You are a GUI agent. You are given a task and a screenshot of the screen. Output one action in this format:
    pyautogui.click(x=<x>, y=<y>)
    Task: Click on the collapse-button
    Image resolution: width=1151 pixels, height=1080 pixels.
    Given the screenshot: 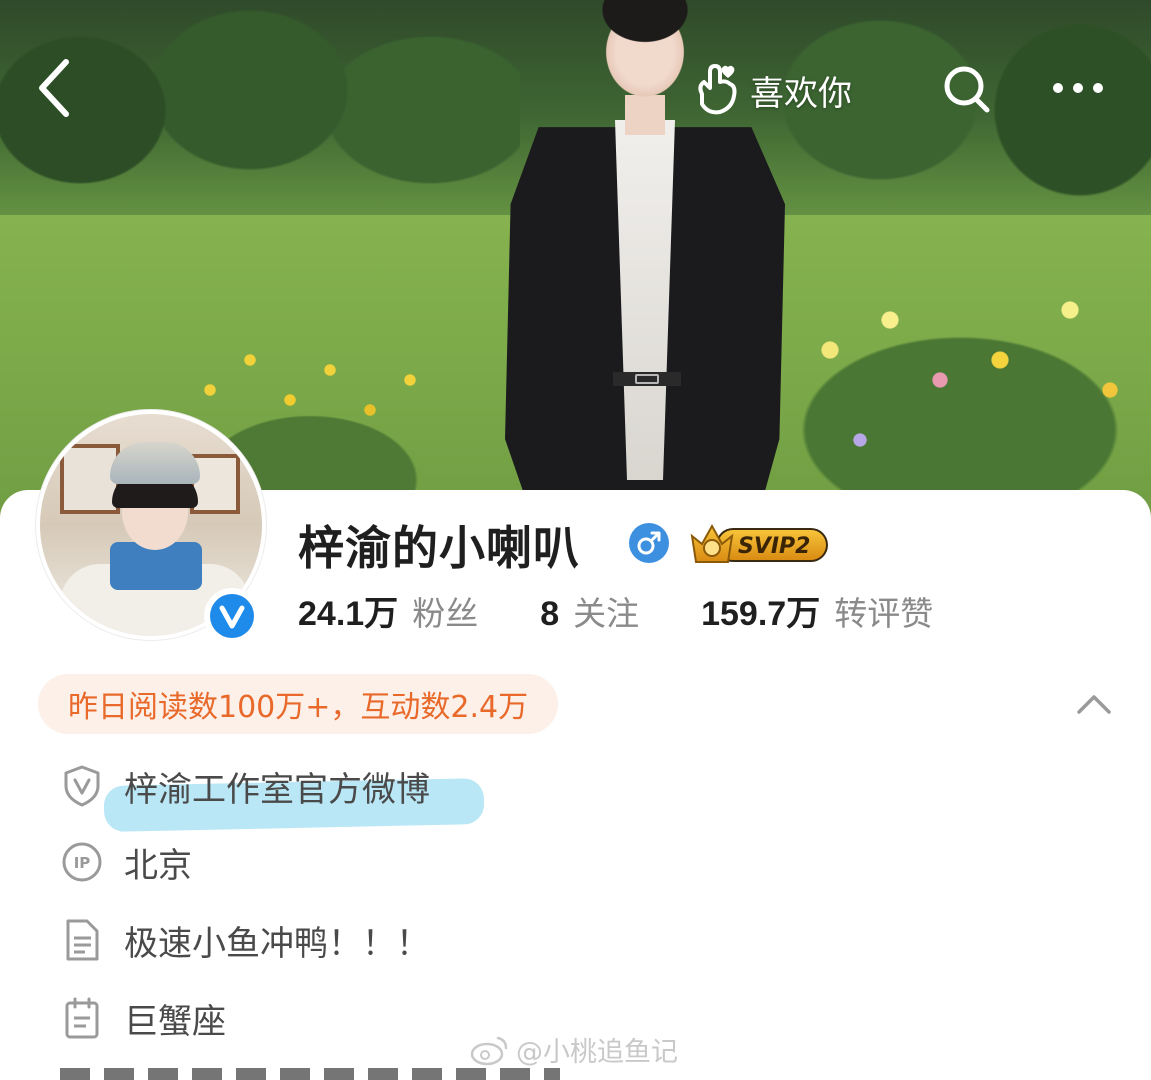 What is the action you would take?
    pyautogui.click(x=1094, y=704)
    